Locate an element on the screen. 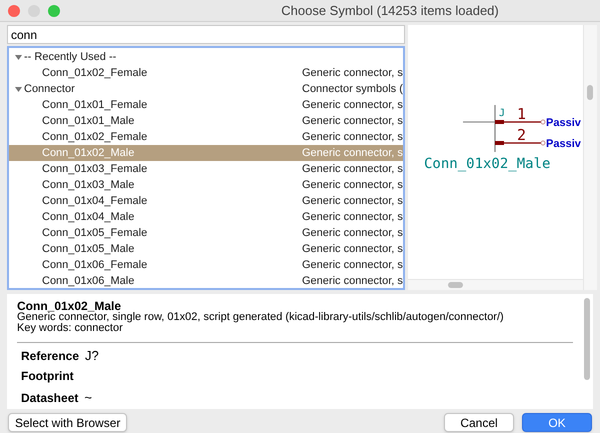 The height and width of the screenshot is (433, 600). horizontal-scrollbar is located at coordinates (495, 284).